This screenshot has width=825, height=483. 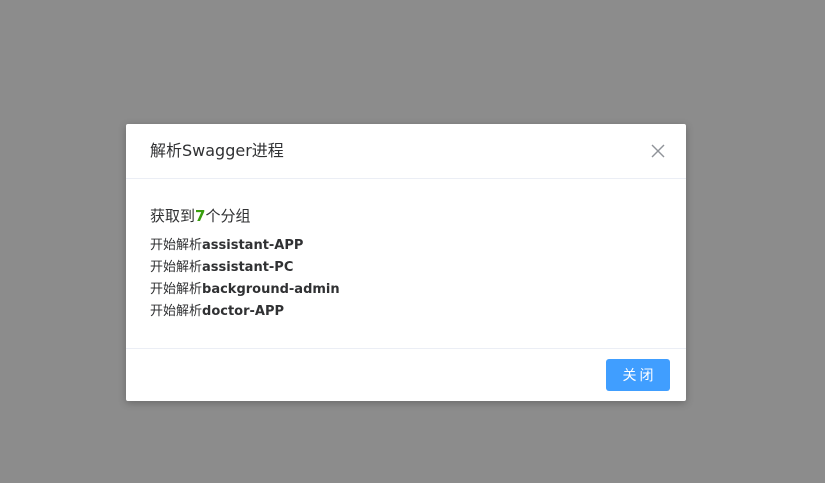 What do you see at coordinates (248, 267) in the screenshot?
I see `log-group-name: assistant-PC` at bounding box center [248, 267].